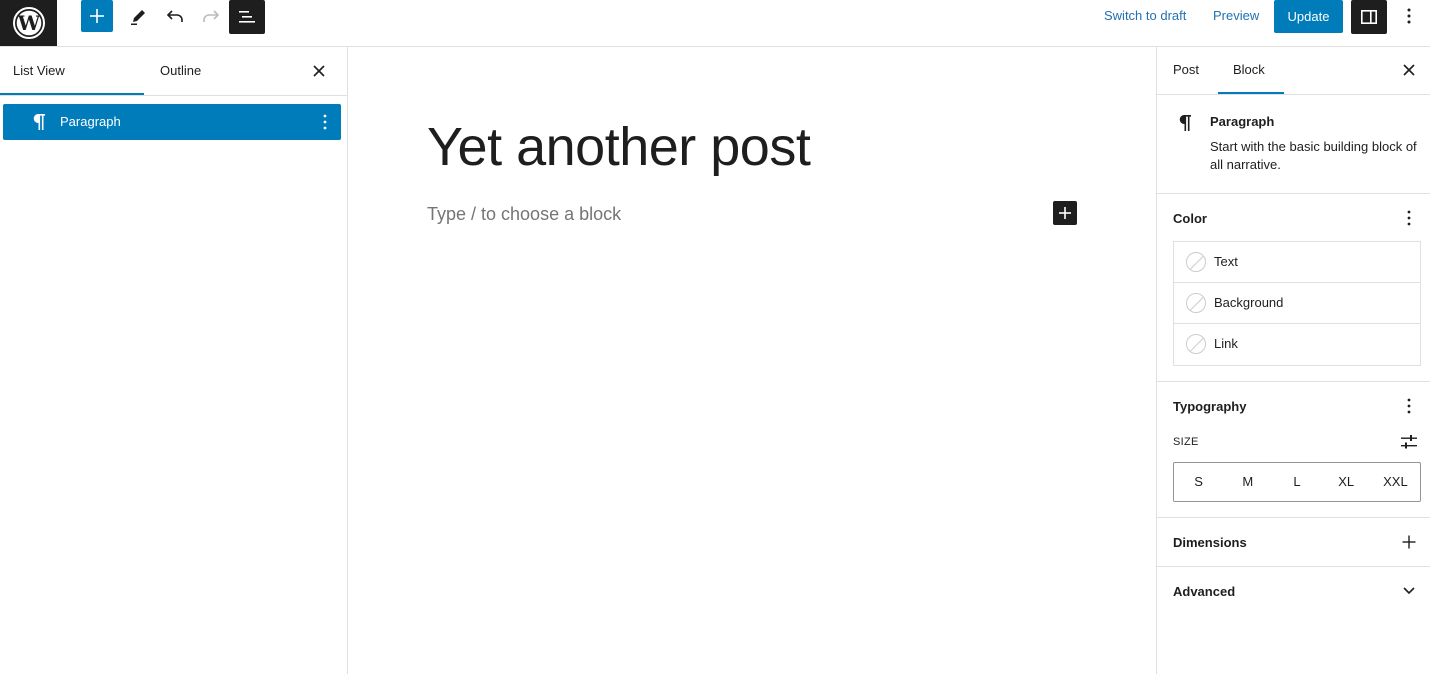  What do you see at coordinates (180, 71) in the screenshot?
I see `tab-outline: Outline` at bounding box center [180, 71].